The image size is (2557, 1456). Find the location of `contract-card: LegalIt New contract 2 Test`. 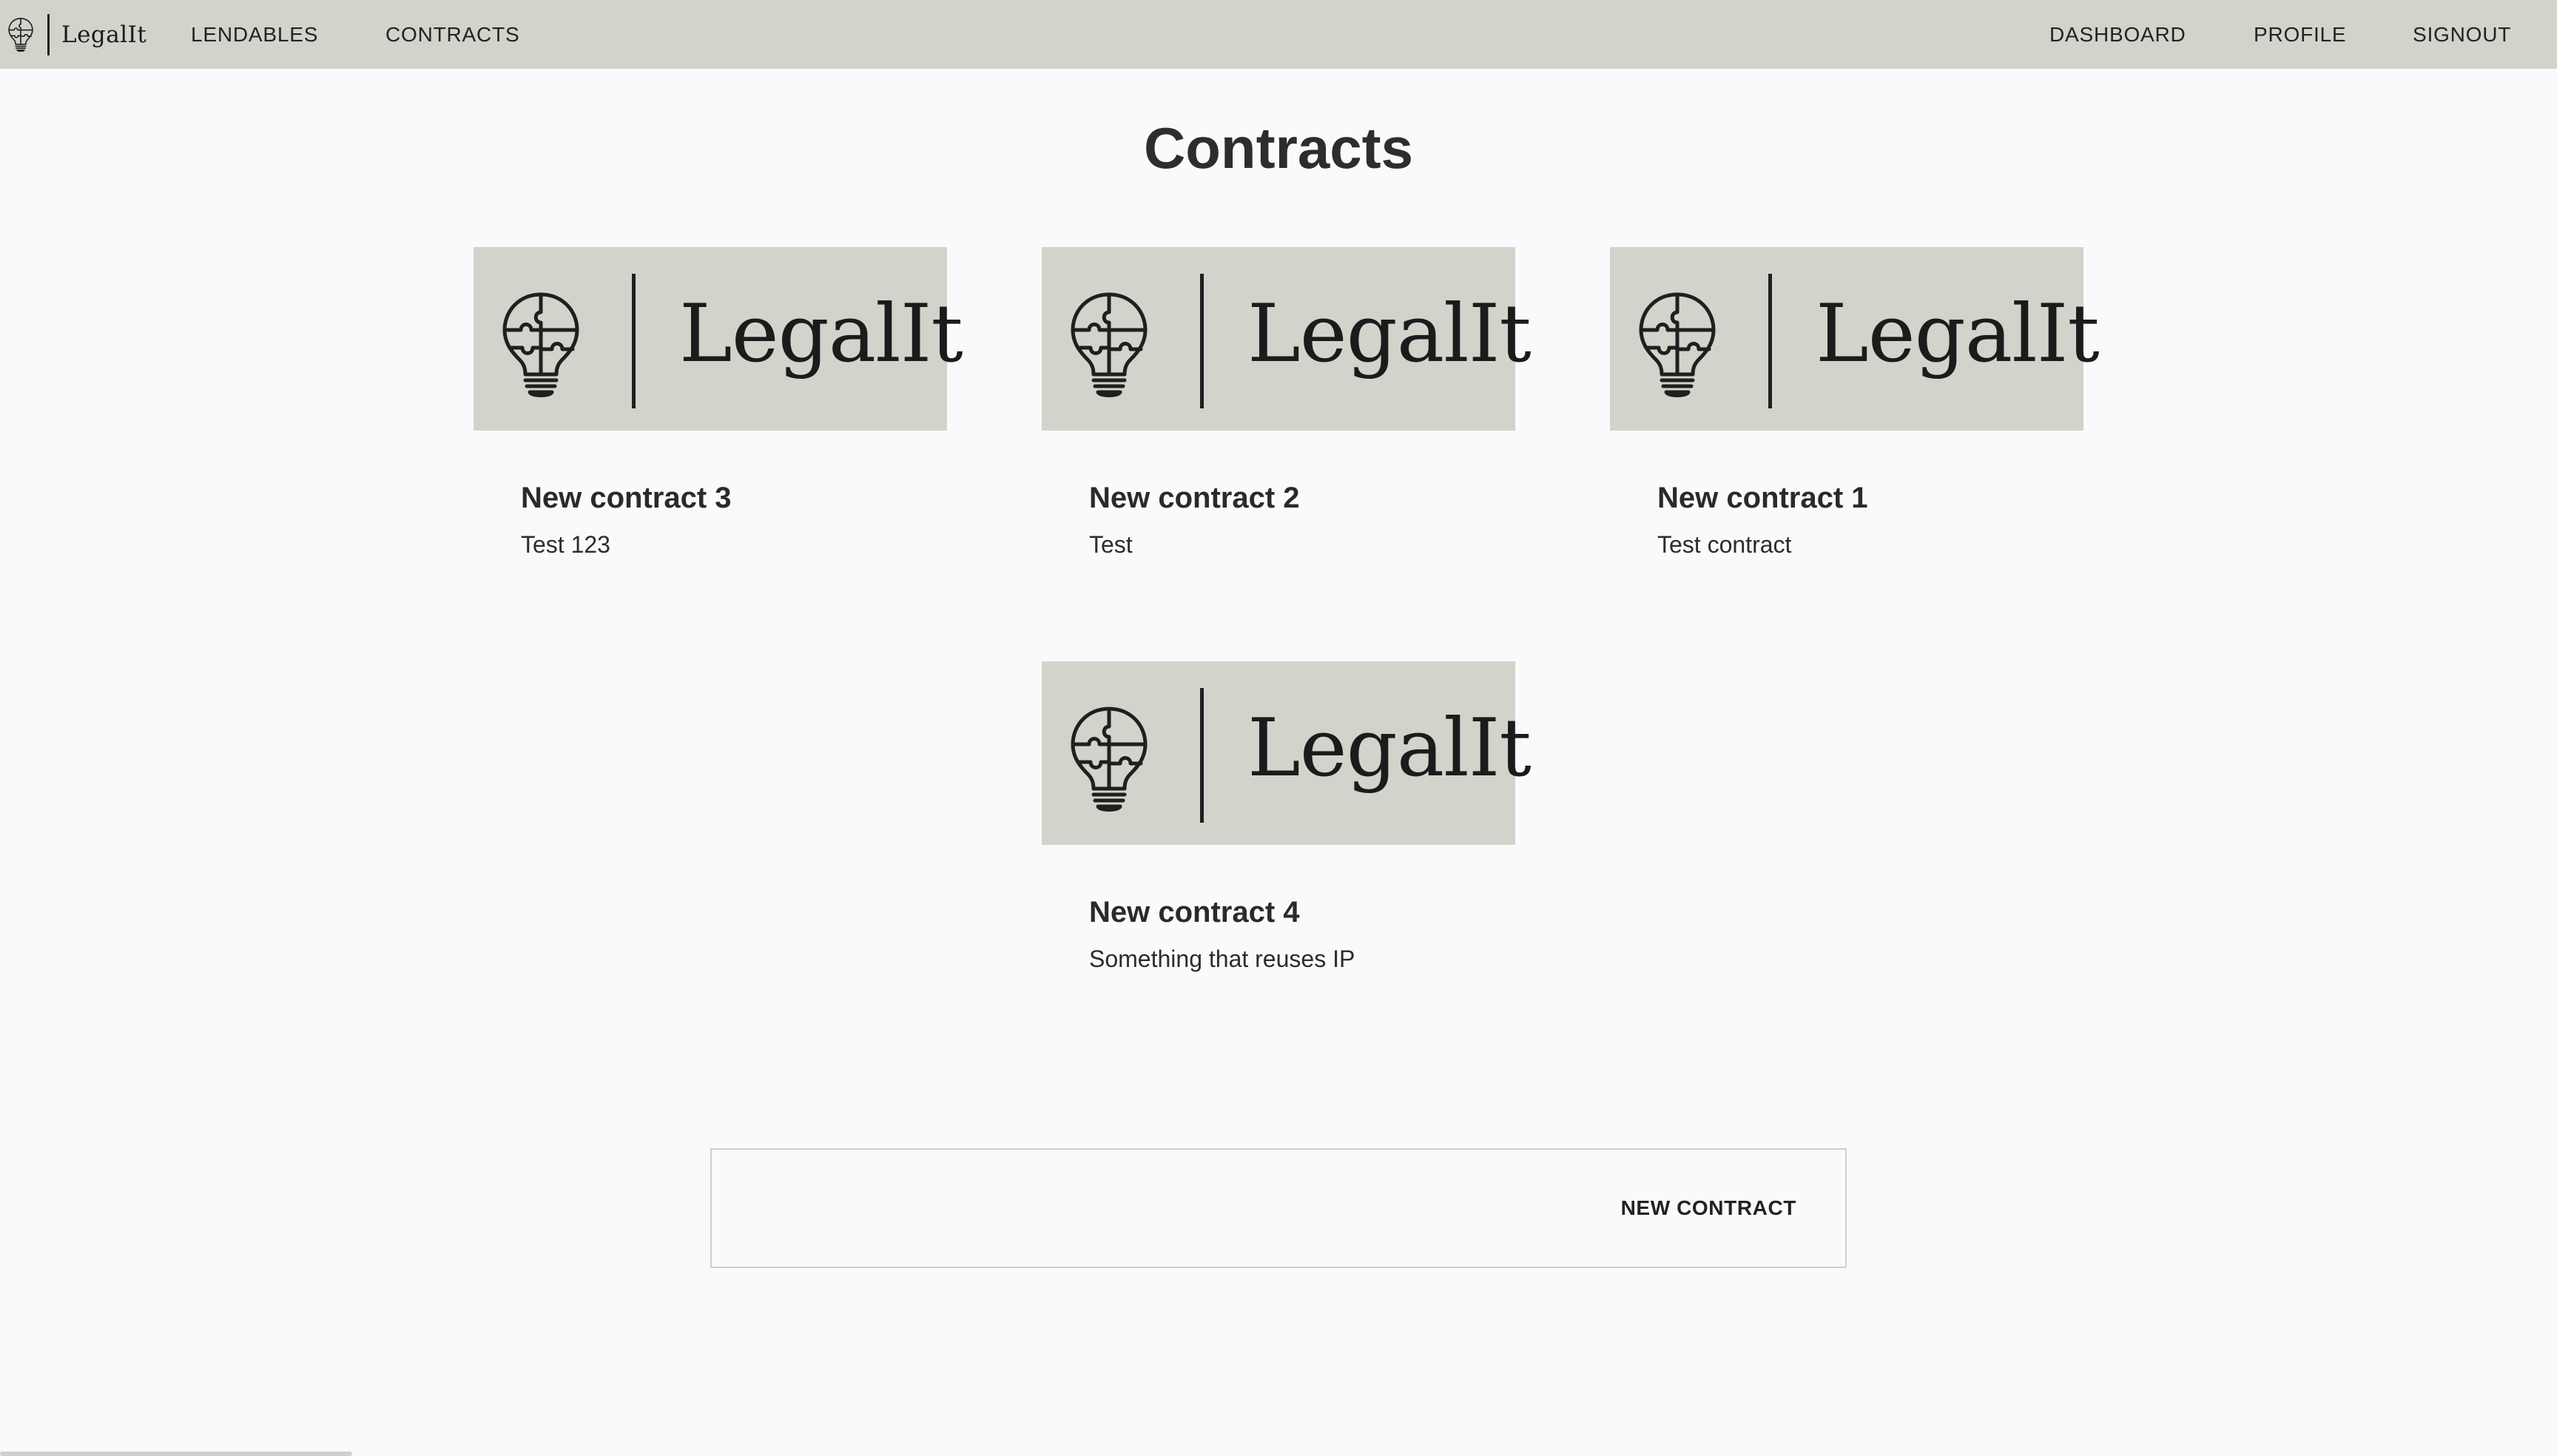

contract-card: LegalIt New contract 2 Test is located at coordinates (1287, 403).